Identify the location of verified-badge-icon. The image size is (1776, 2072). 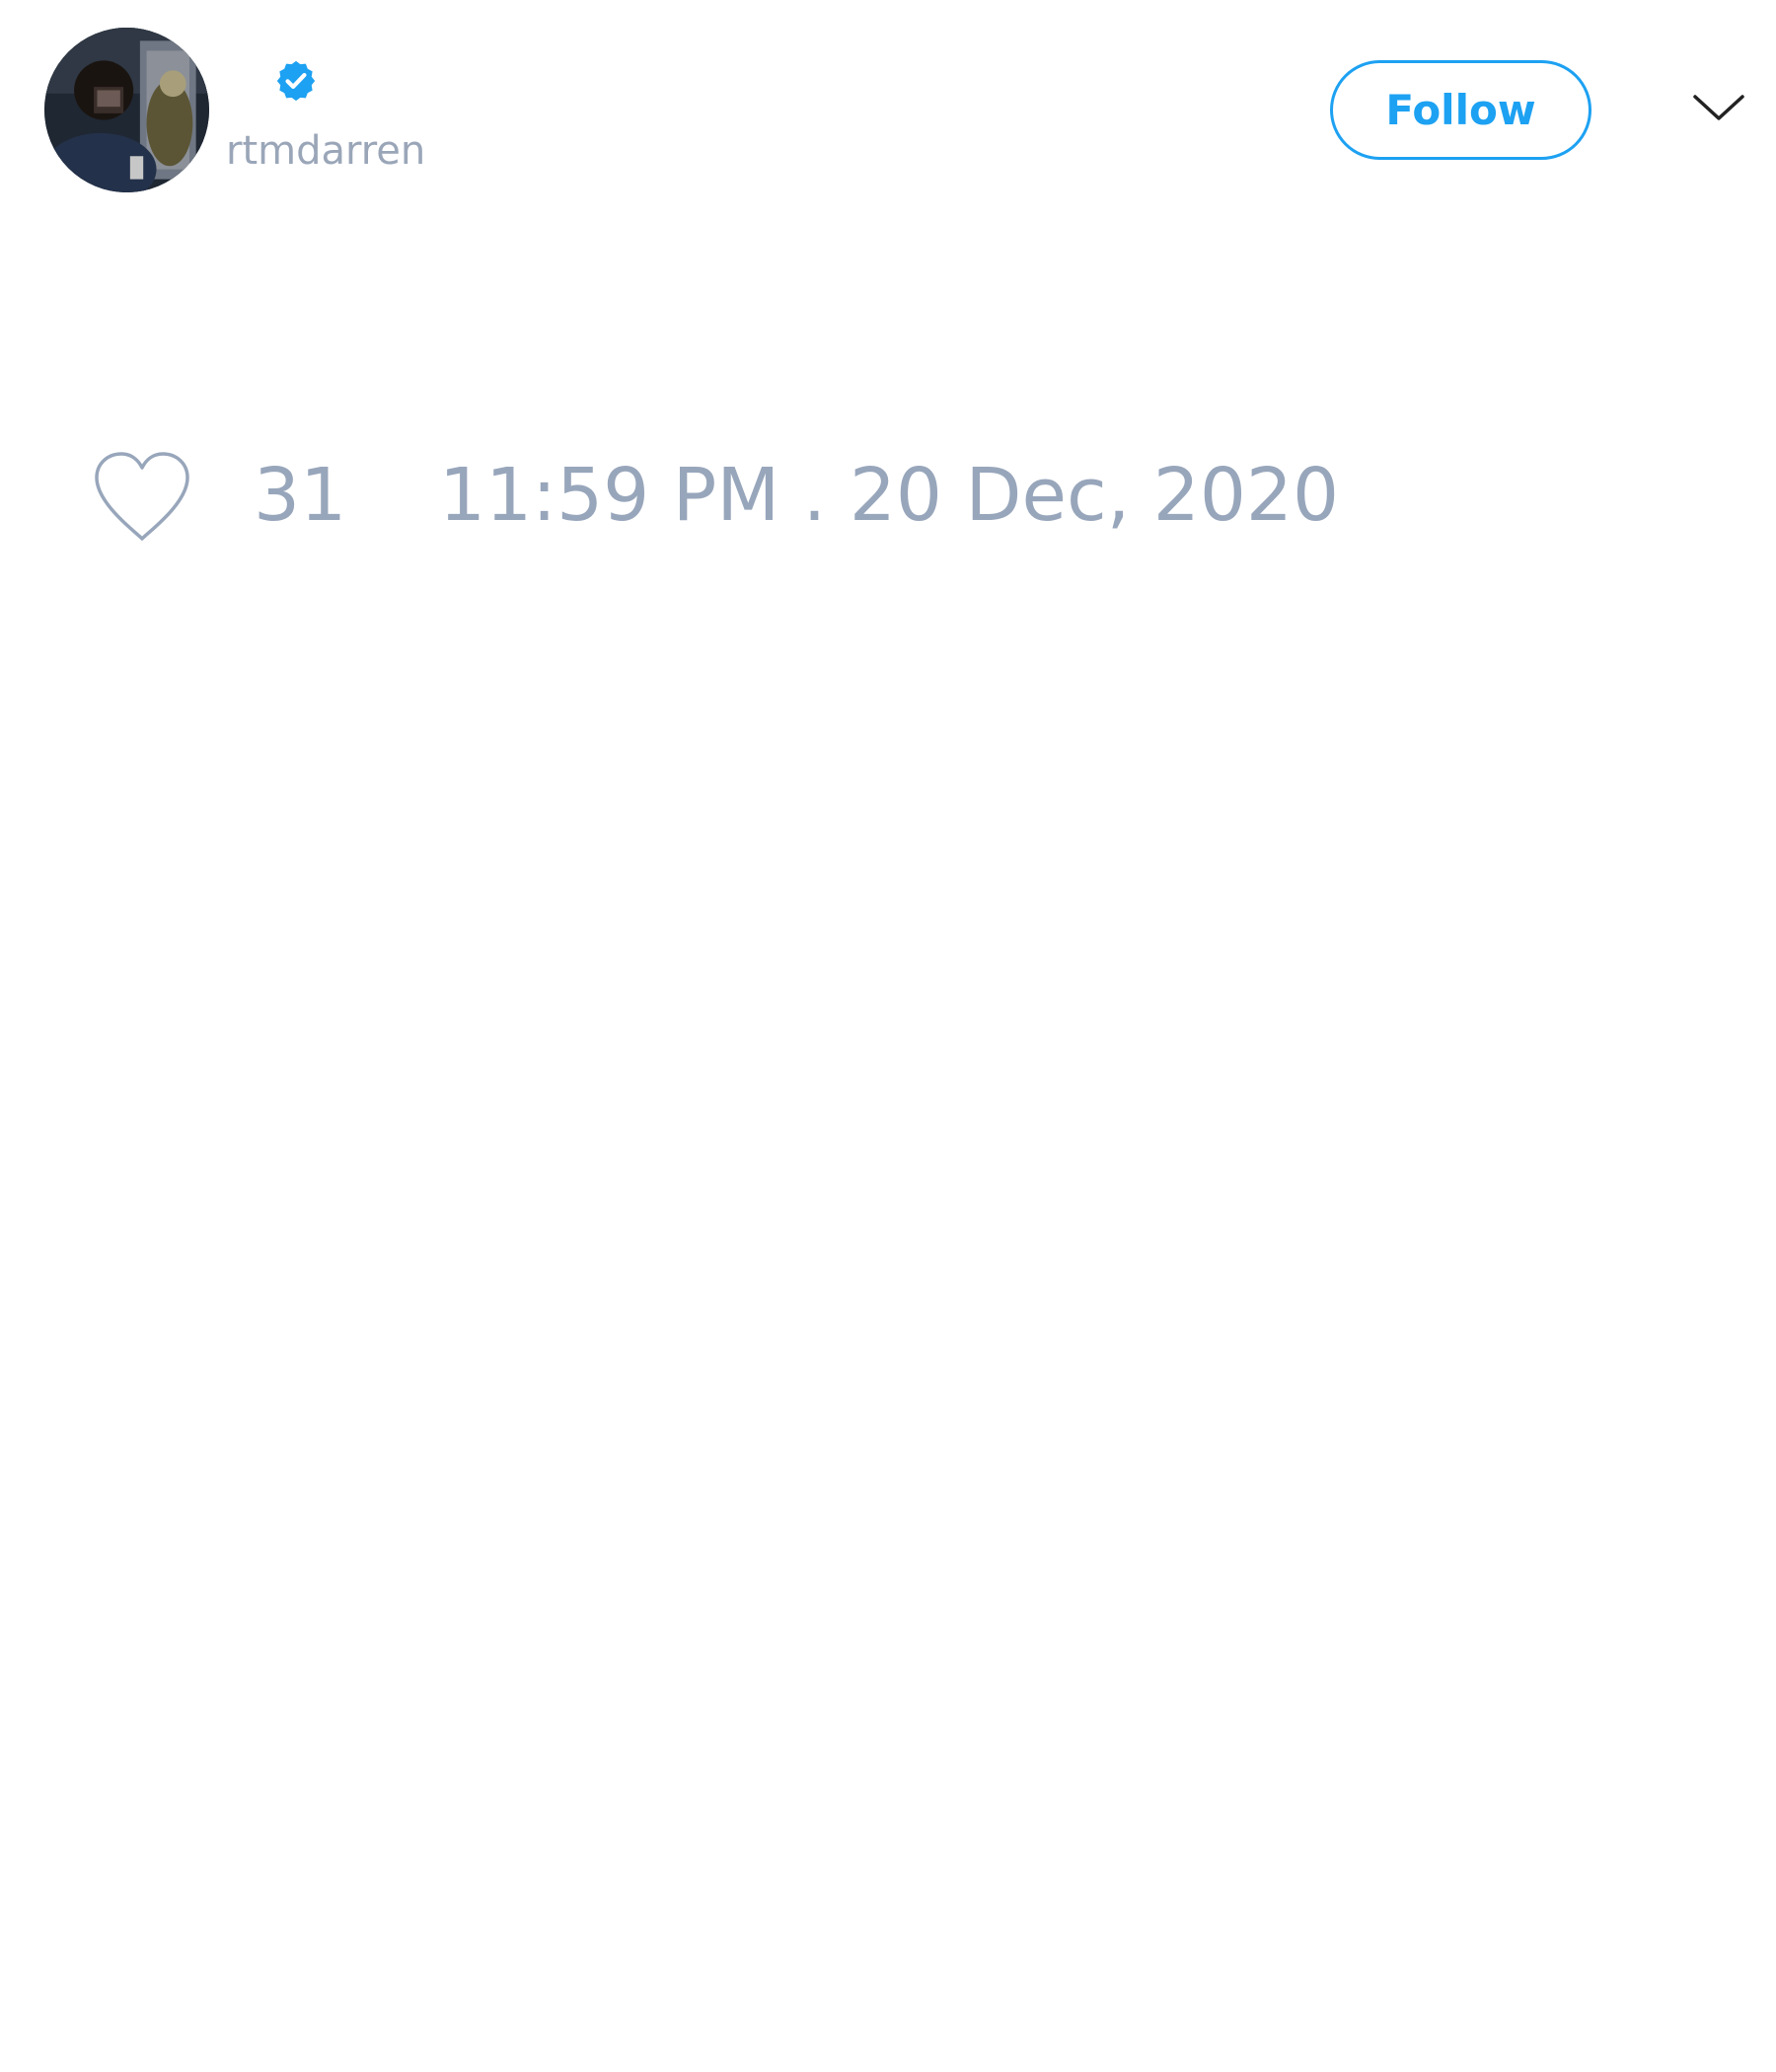
(296, 81).